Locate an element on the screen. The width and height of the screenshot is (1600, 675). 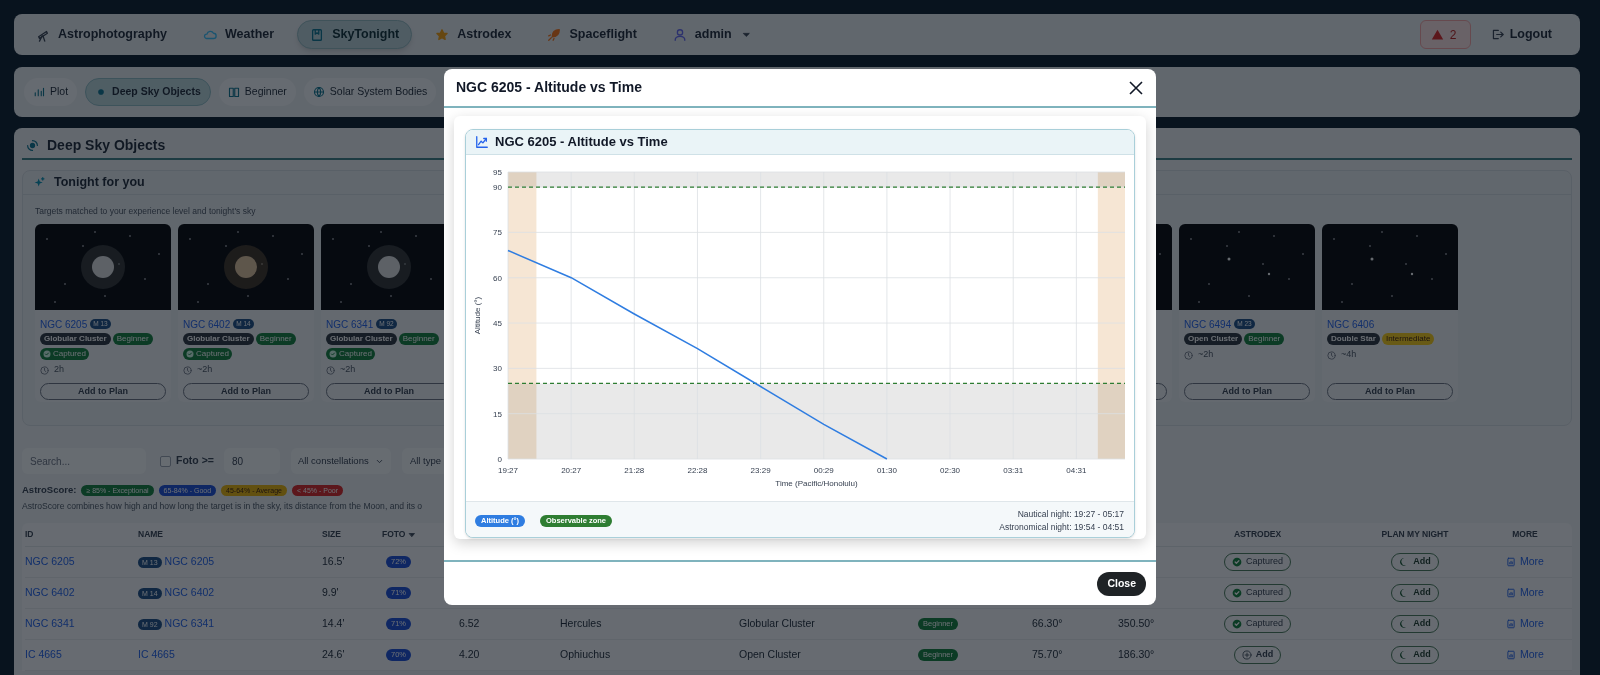
nav-item: admin is located at coordinates (711, 34).